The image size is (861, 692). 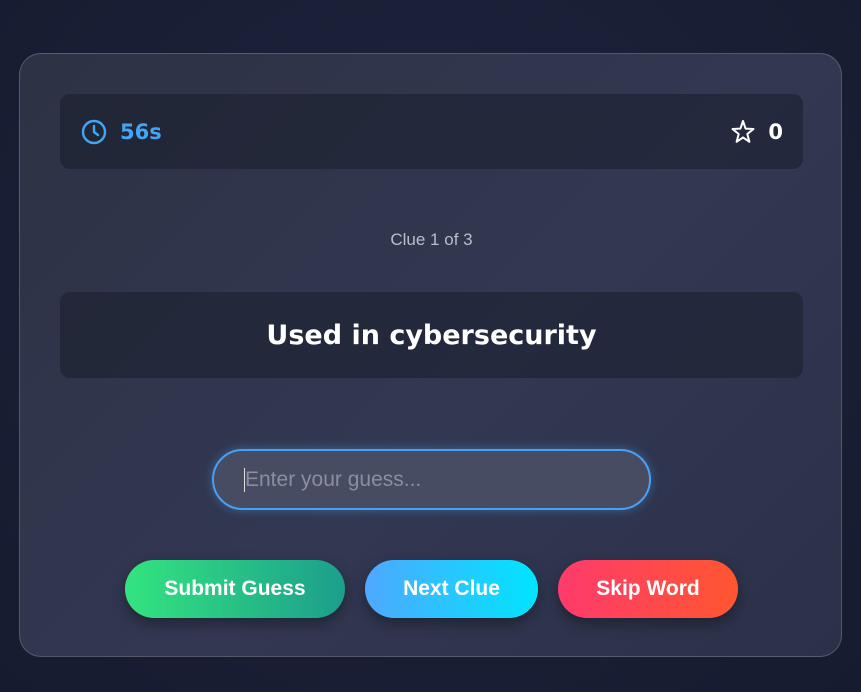 I want to click on clue-box: Used in cybersecurity, so click(x=431, y=335).